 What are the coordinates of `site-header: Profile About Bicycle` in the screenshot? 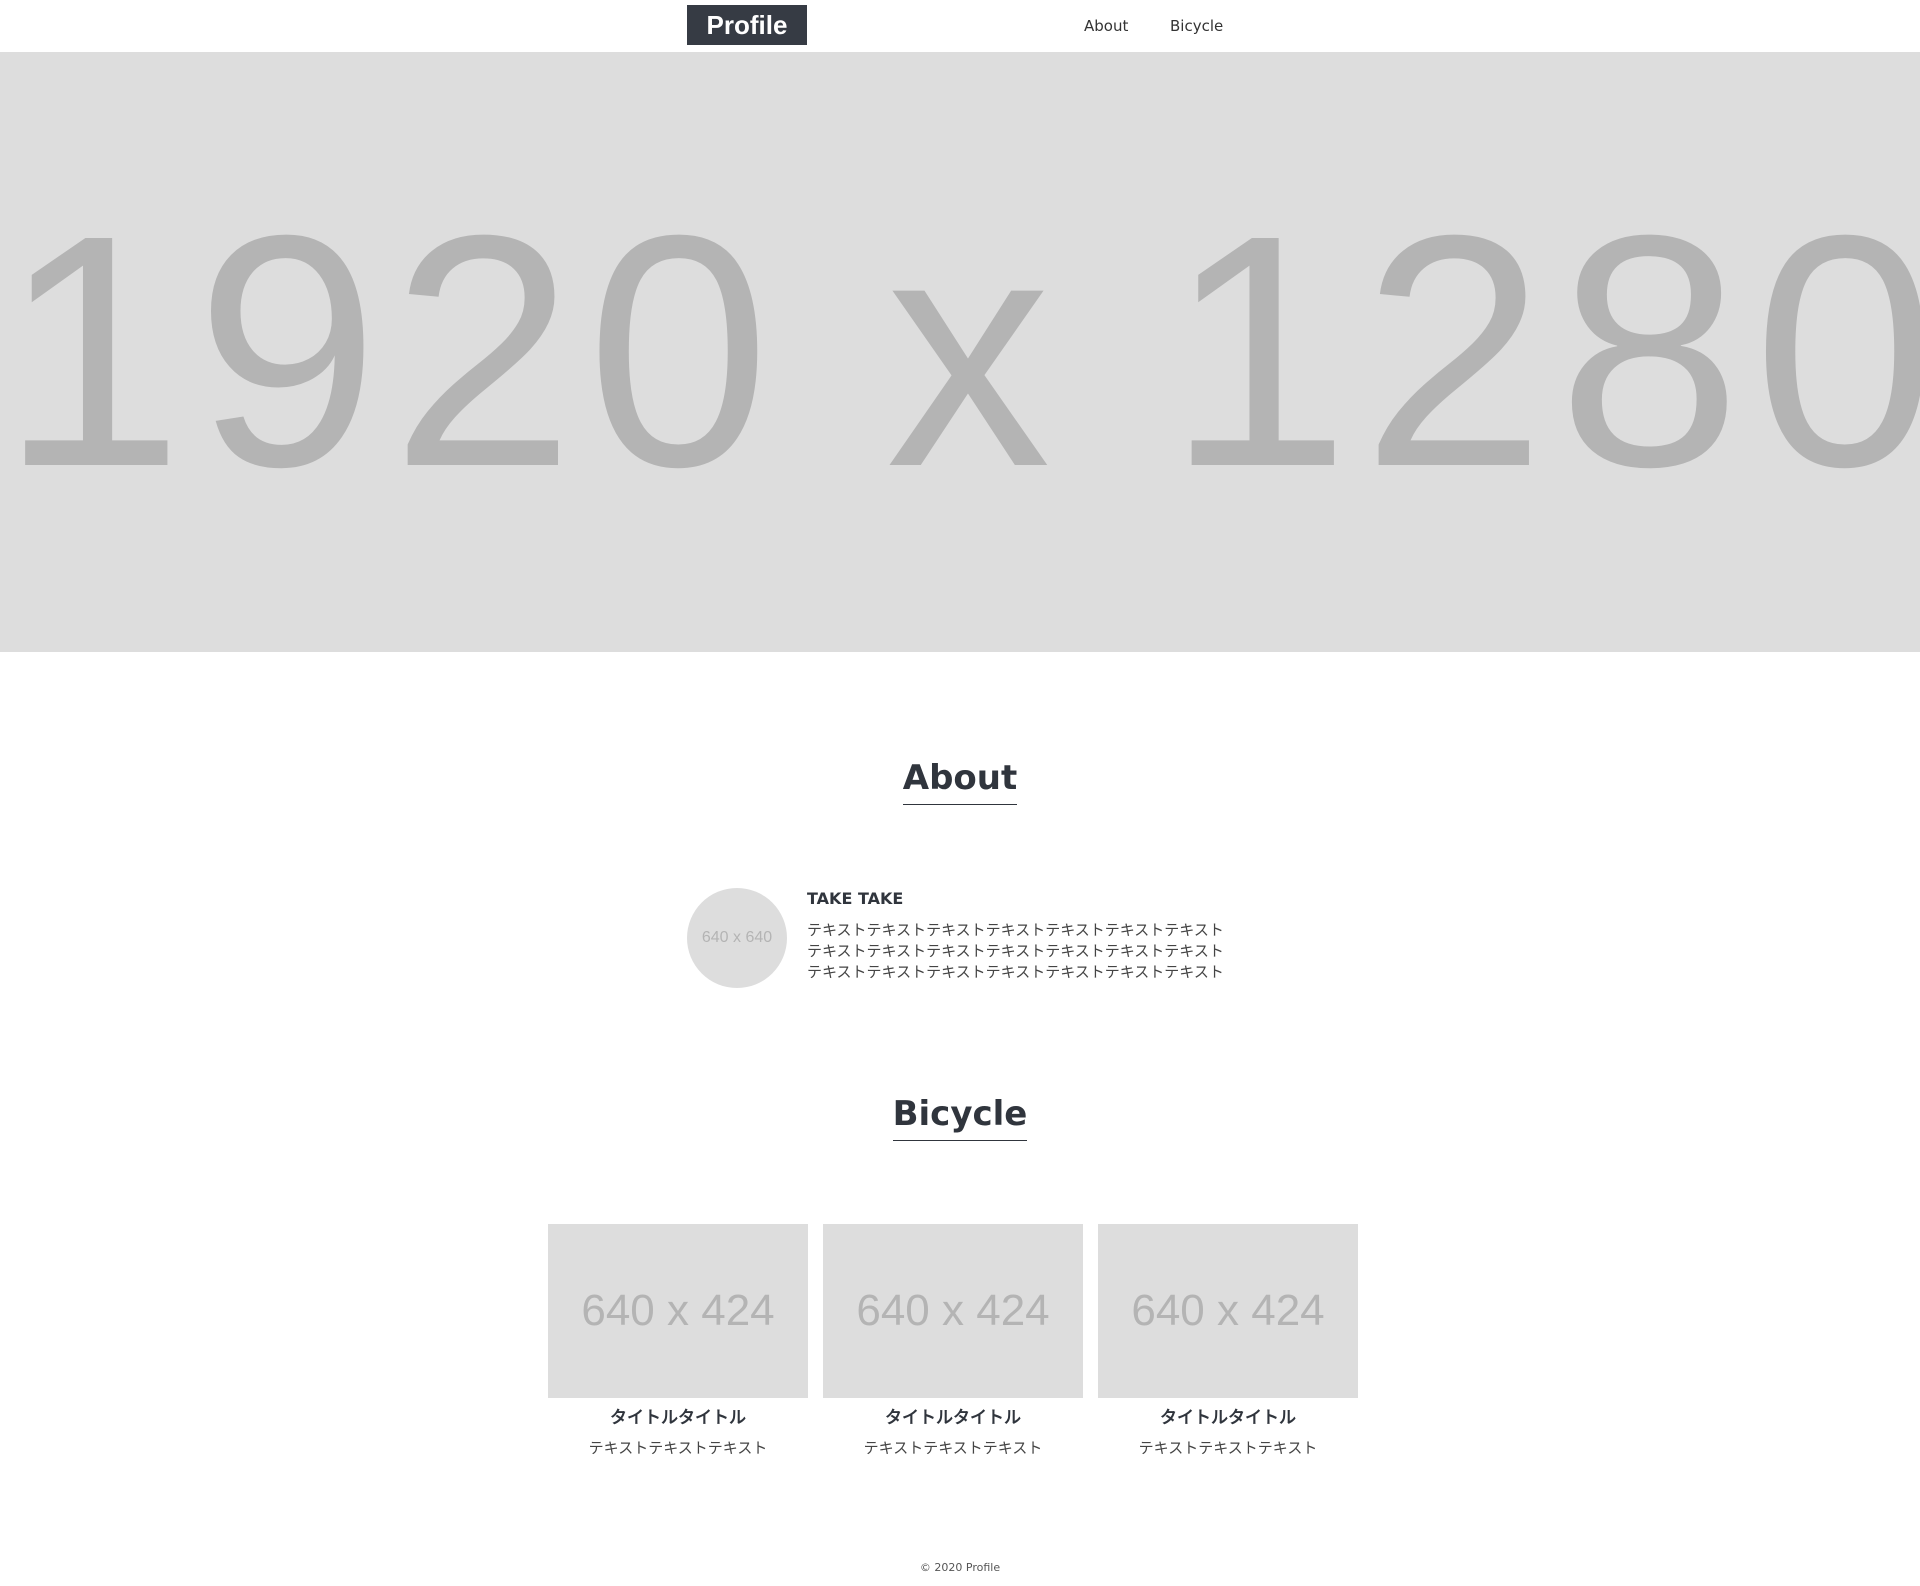 It's located at (960, 26).